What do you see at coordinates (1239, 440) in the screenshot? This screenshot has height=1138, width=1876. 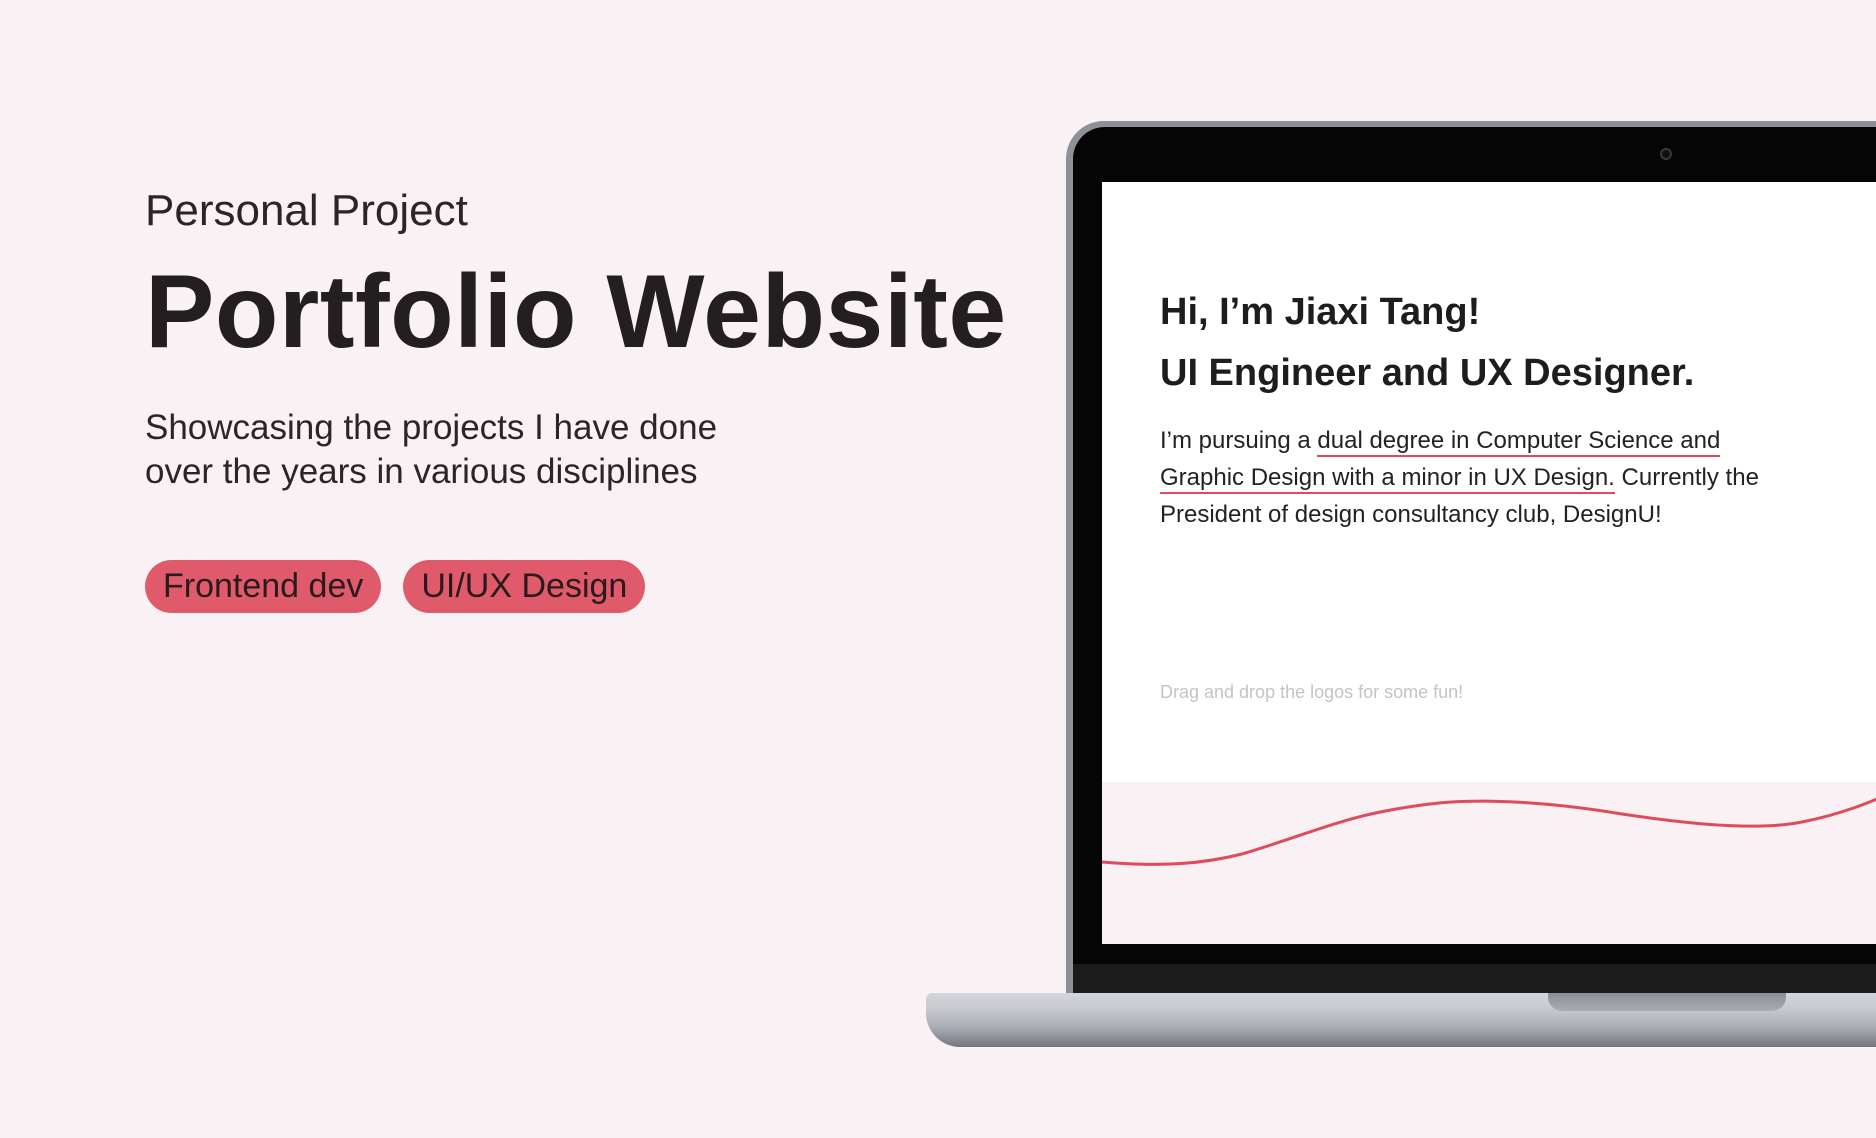 I see `bio-text: I’m pursuing a` at bounding box center [1239, 440].